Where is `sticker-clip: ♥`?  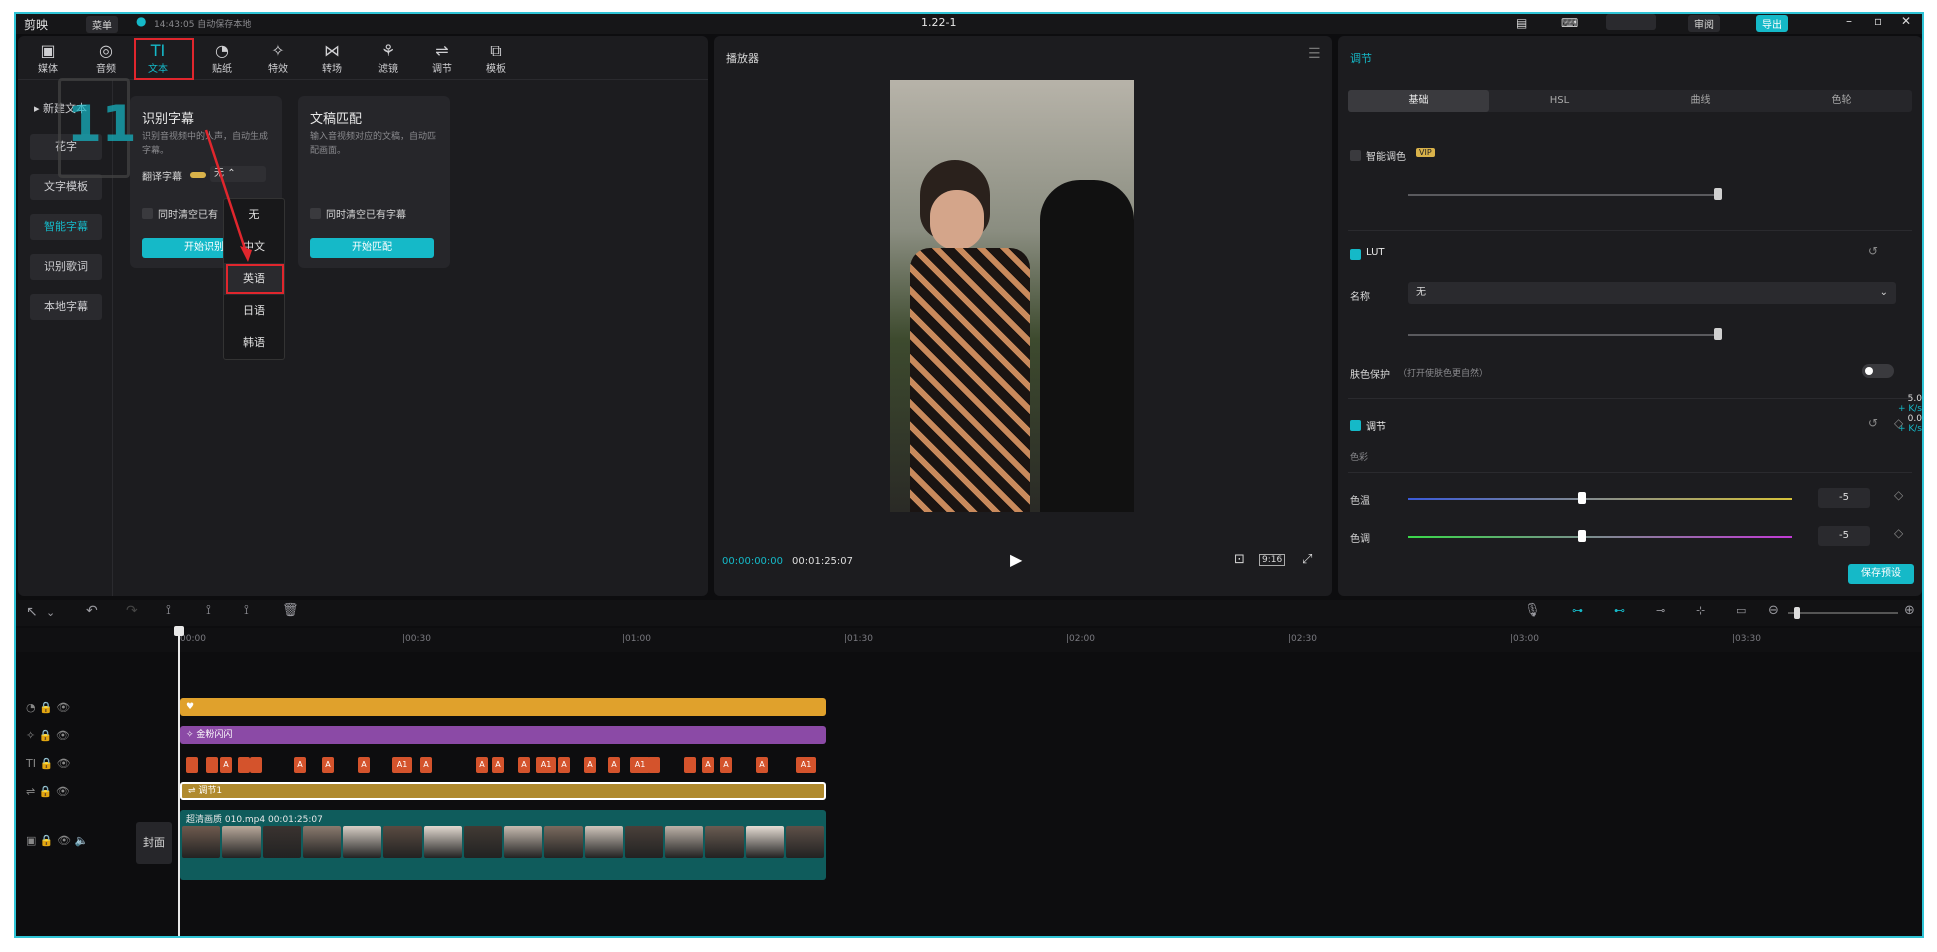 sticker-clip: ♥ is located at coordinates (503, 707).